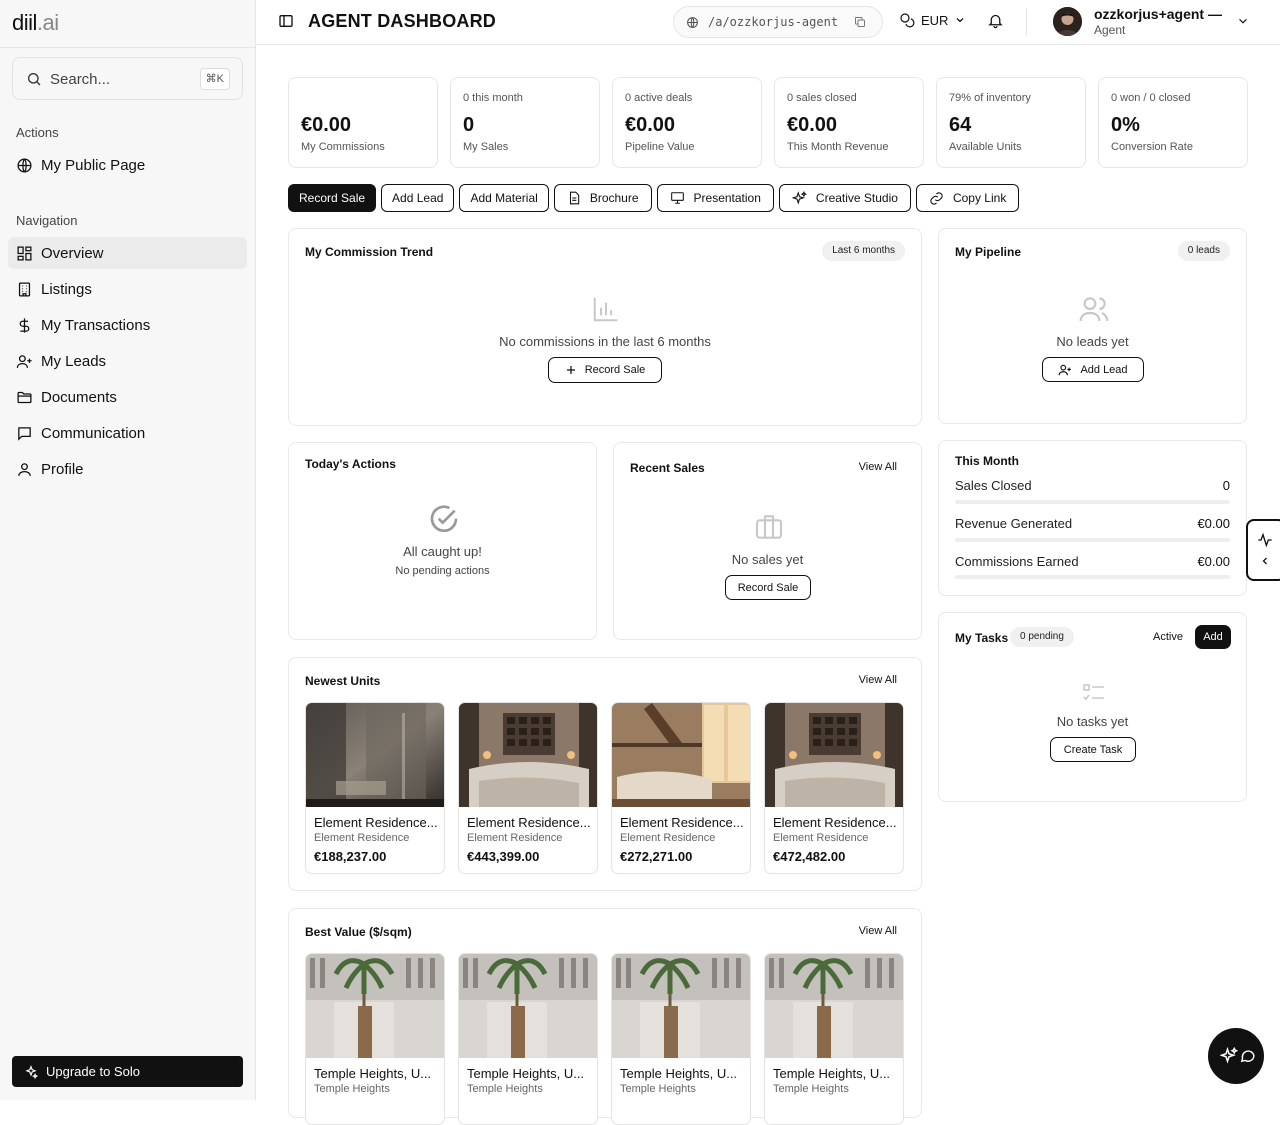  I want to click on currency-select: EUR, so click(932, 20).